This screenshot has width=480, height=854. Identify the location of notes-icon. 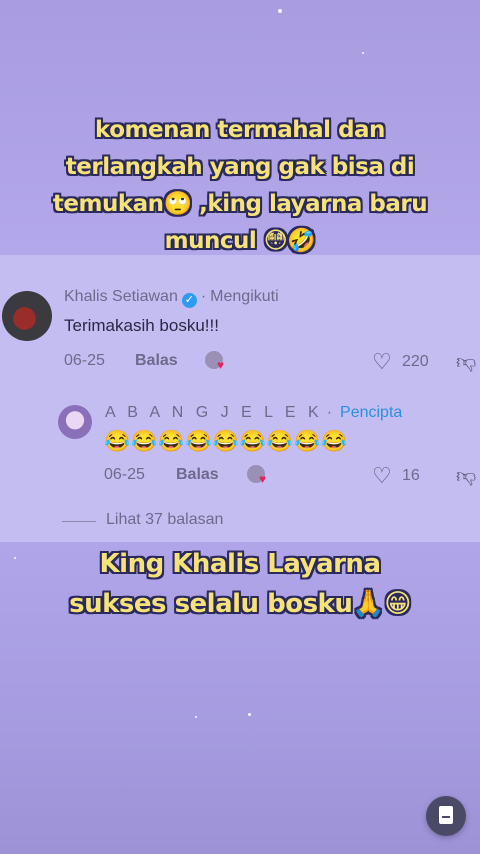
(446, 815).